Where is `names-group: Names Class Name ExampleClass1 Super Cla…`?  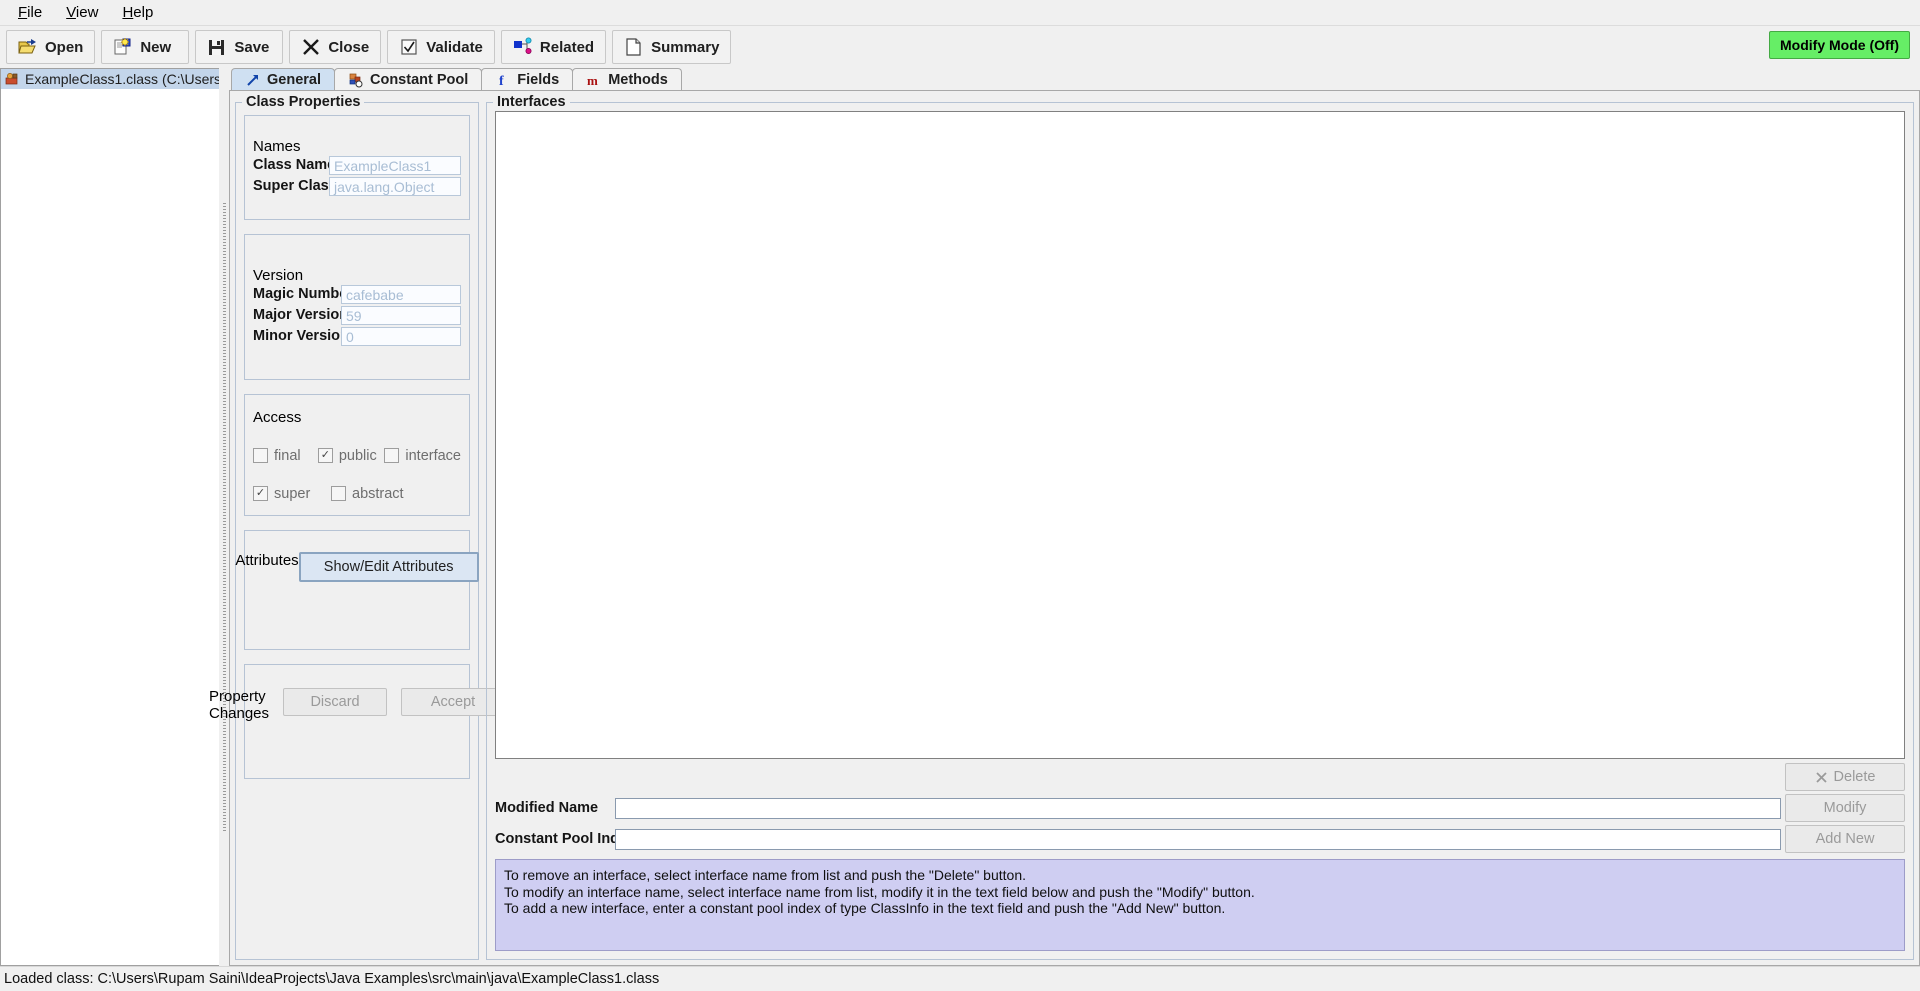 names-group: Names Class Name ExampleClass1 Super Cla… is located at coordinates (357, 167).